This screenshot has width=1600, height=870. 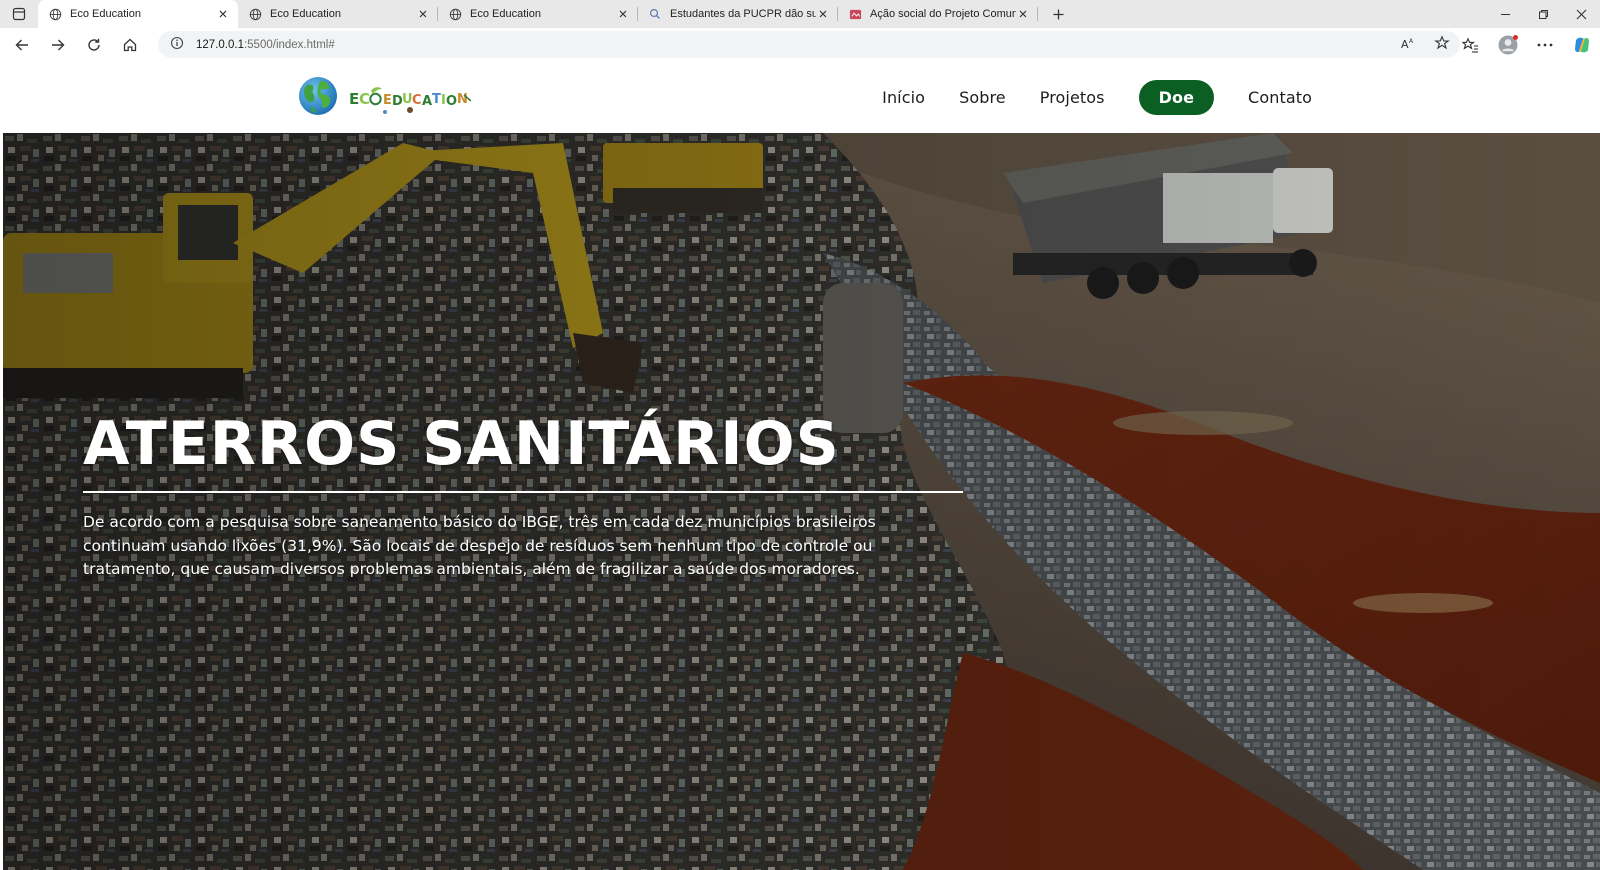 I want to click on favorites-icon, so click(x=1470, y=44).